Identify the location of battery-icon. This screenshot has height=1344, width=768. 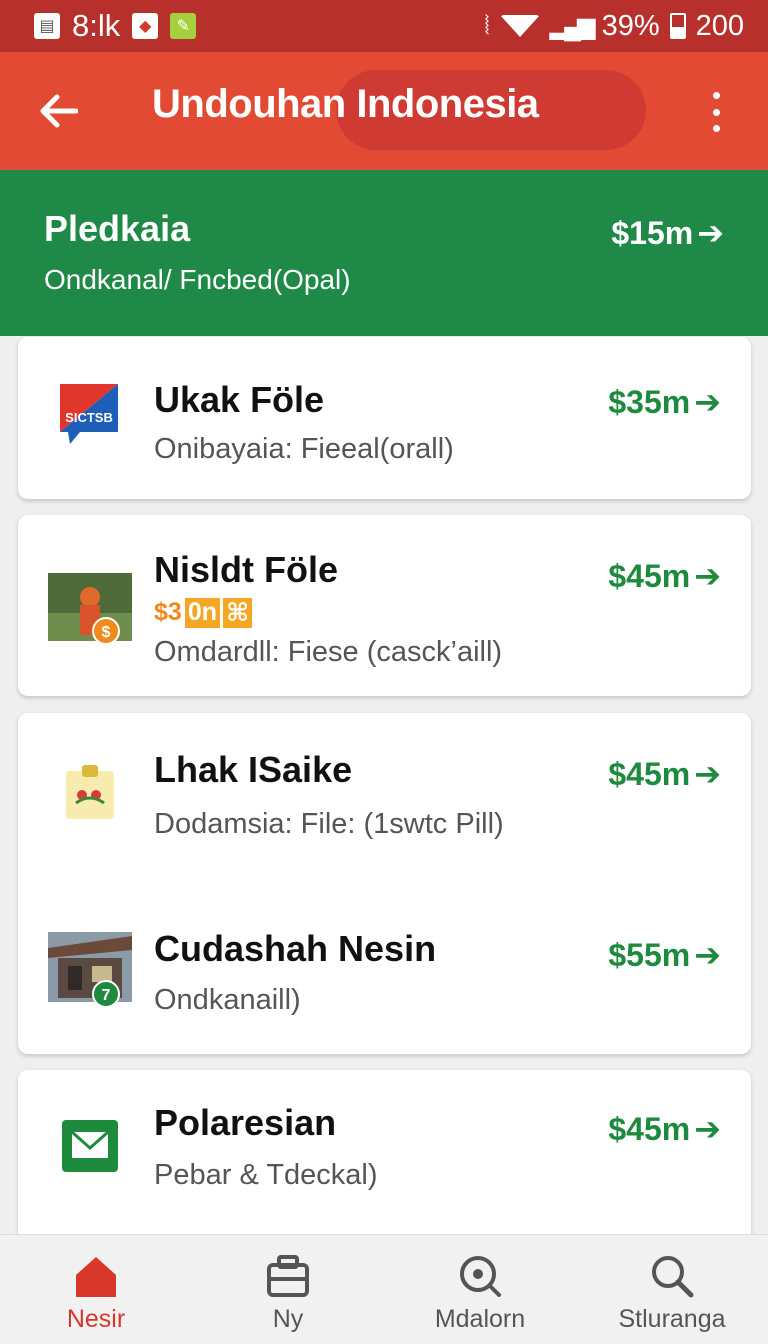
(677, 26).